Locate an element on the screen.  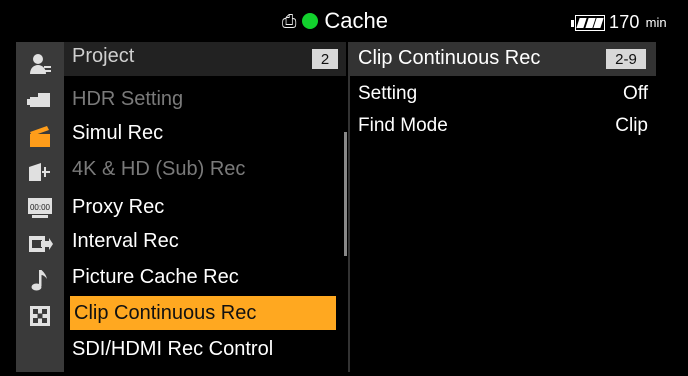
setting-row: Setting Off is located at coordinates (503, 94).